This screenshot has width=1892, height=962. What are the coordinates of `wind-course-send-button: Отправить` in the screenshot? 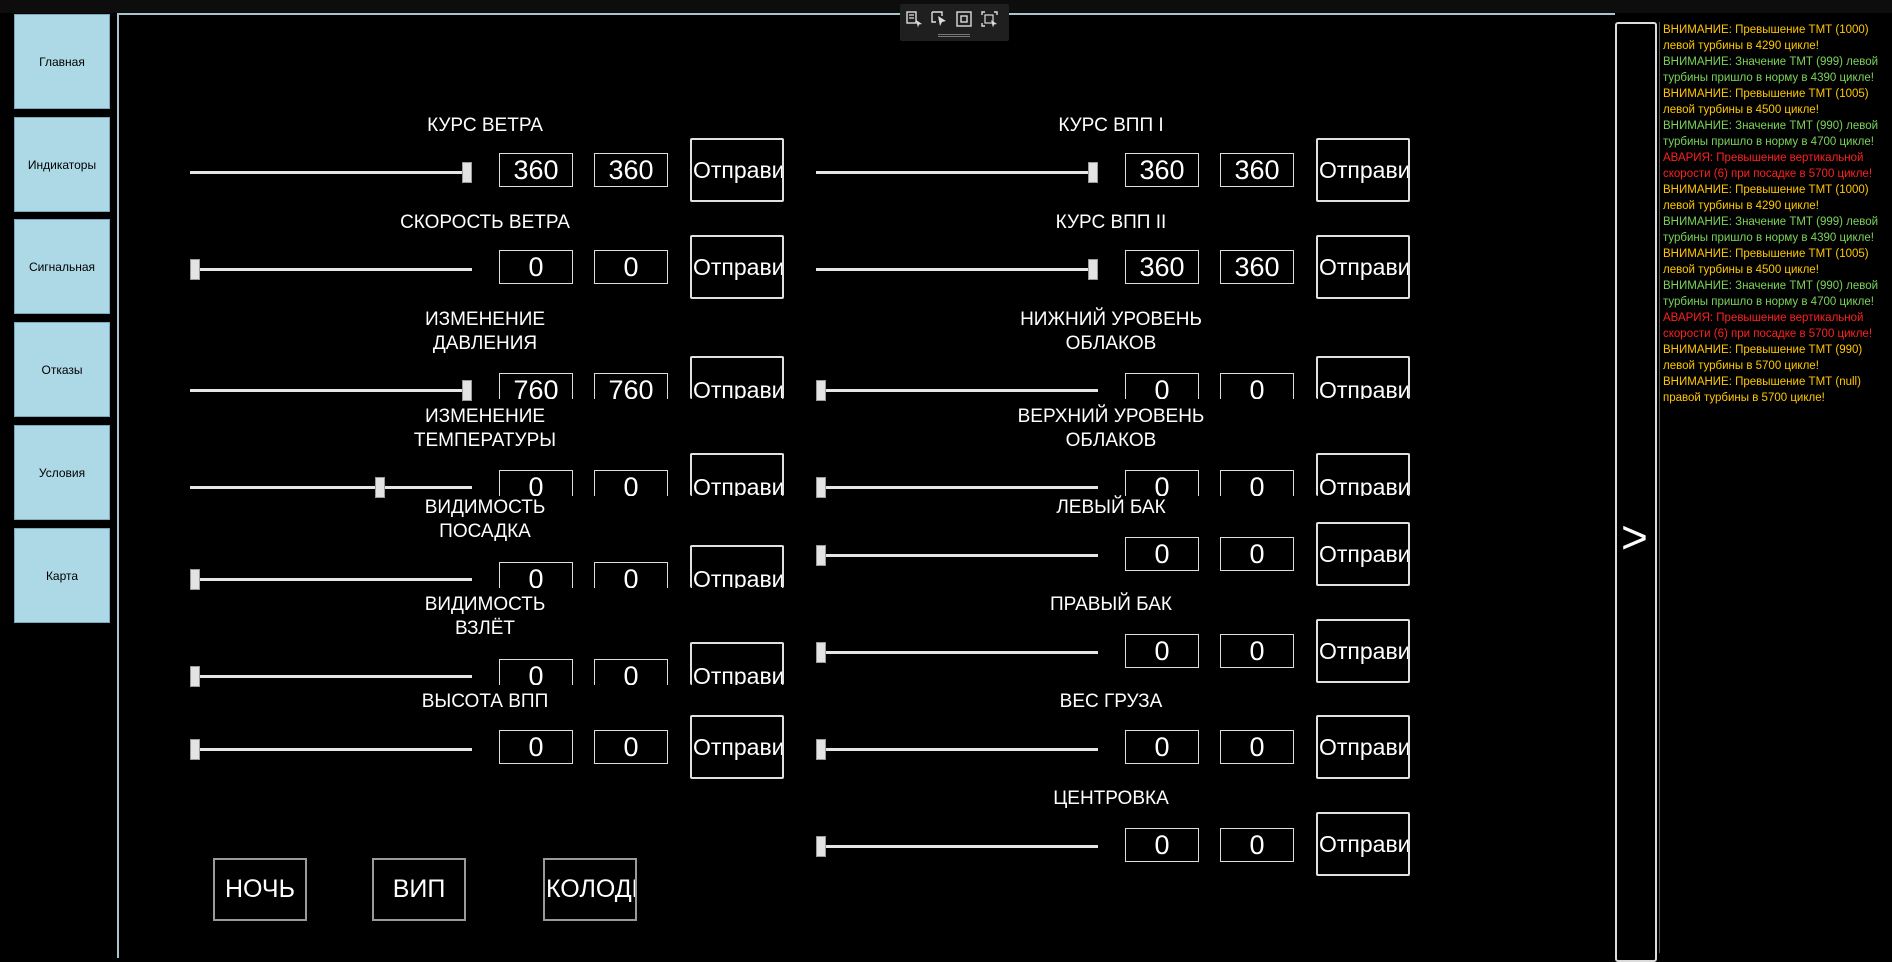 It's located at (737, 170).